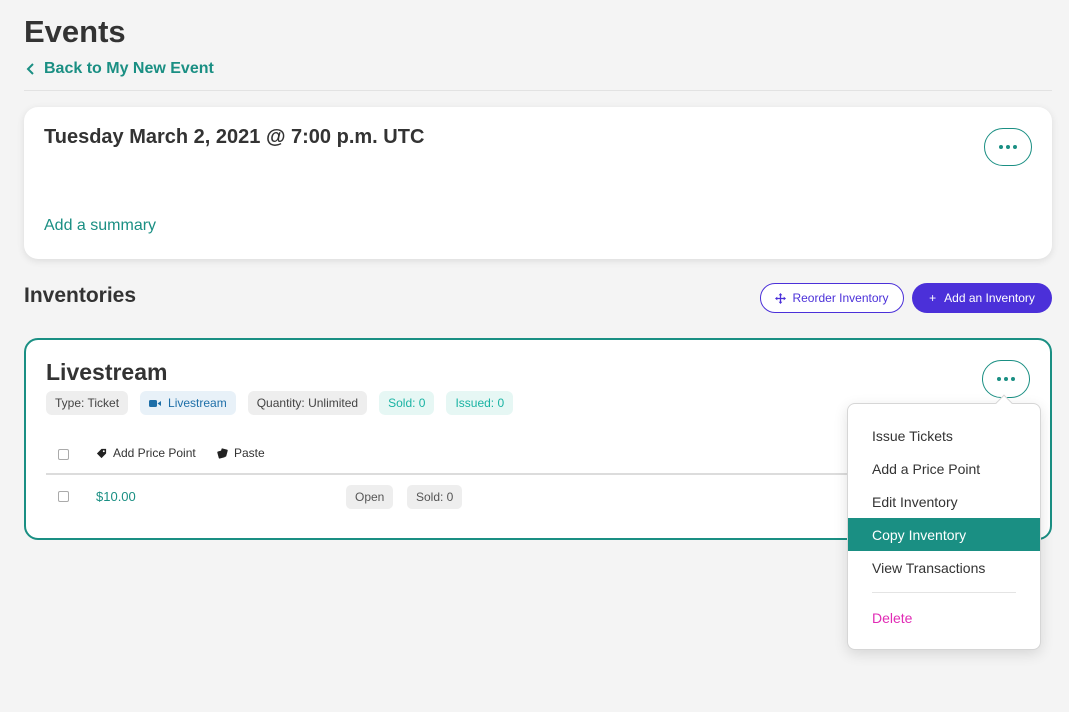  I want to click on menu-item-copy-inventory: Copy Inventory, so click(944, 534).